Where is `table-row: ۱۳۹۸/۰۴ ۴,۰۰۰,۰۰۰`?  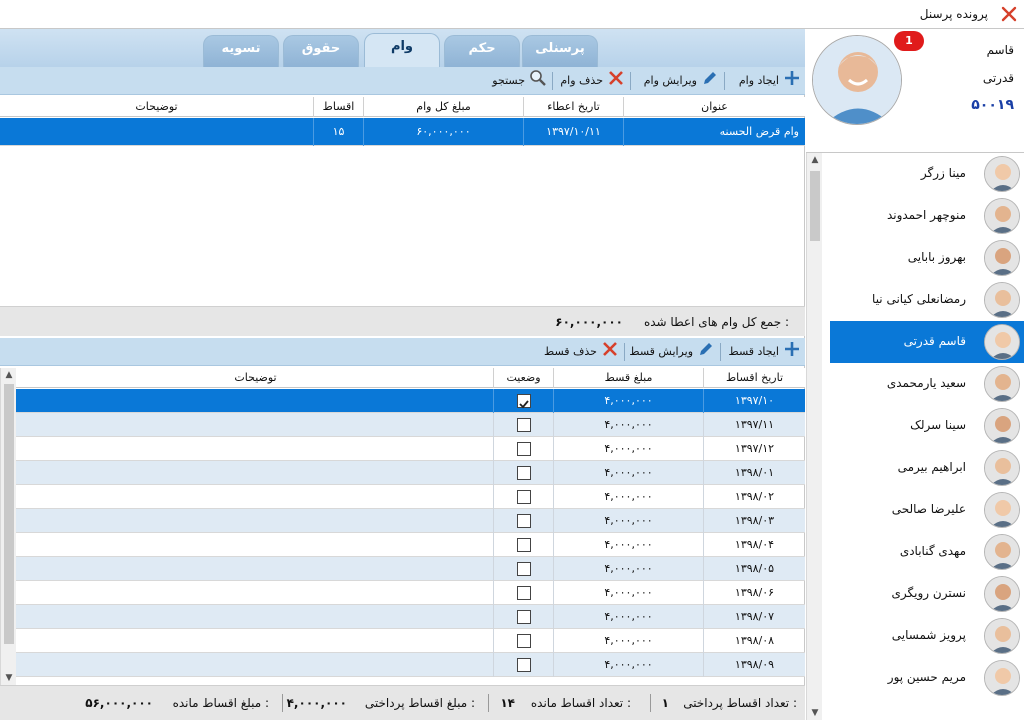
table-row: ۱۳۹۸/۰۴ ۴,۰۰۰,۰۰۰ is located at coordinates (402, 545).